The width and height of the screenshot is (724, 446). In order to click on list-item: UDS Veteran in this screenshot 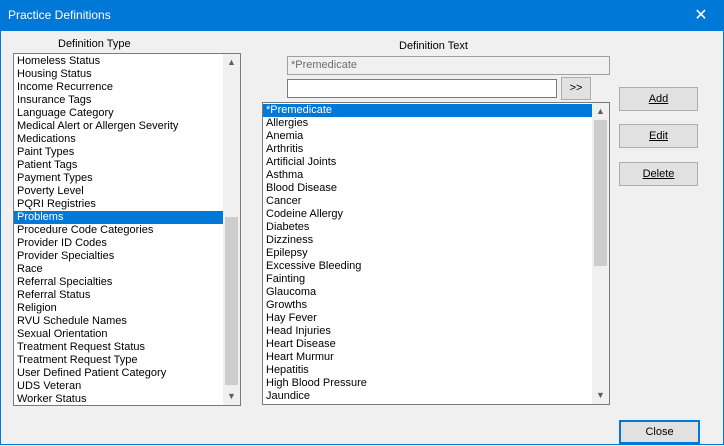, I will do `click(118, 386)`.